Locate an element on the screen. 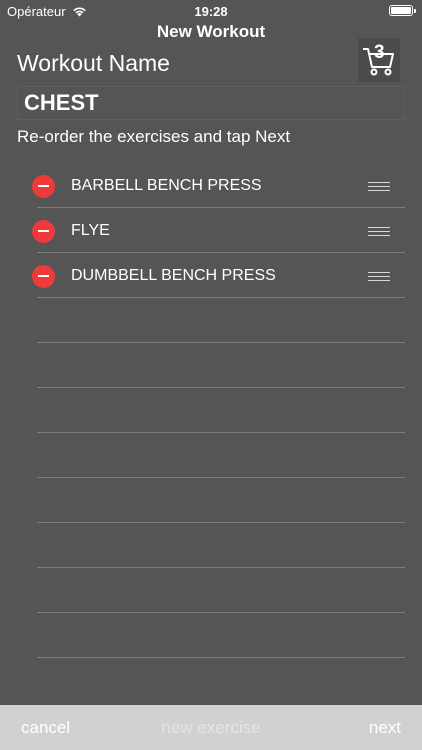  new-exercise-button: new exercise is located at coordinates (211, 728).